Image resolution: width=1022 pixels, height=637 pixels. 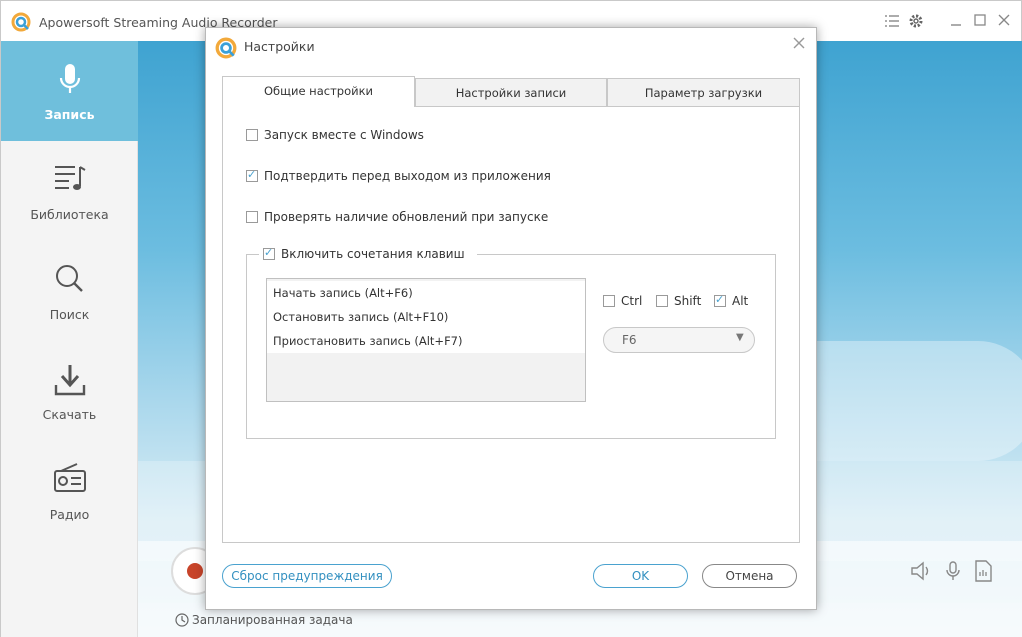 What do you see at coordinates (892, 22) in the screenshot?
I see `list-icon` at bounding box center [892, 22].